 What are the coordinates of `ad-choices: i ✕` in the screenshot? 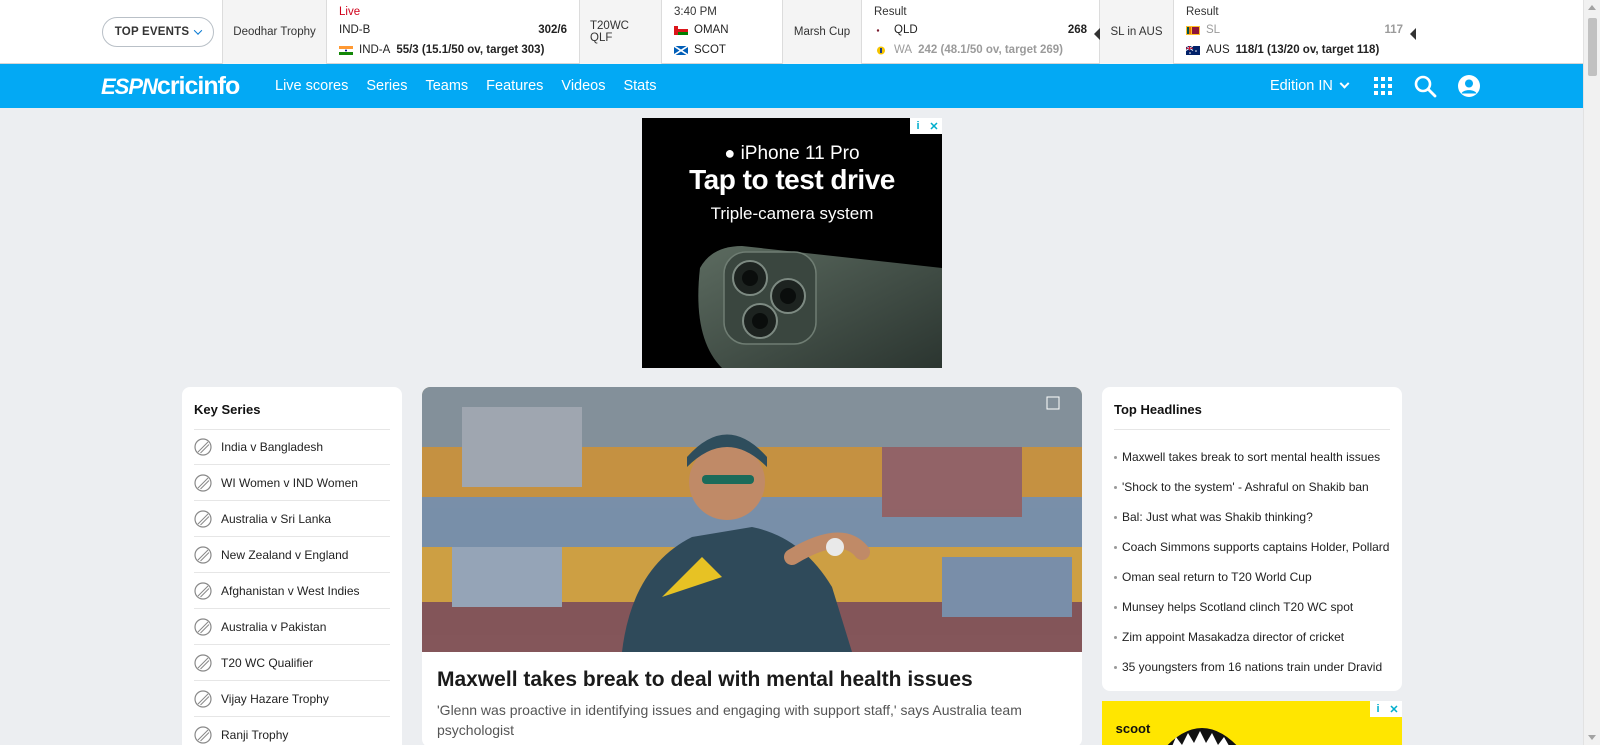 It's located at (1386, 709).